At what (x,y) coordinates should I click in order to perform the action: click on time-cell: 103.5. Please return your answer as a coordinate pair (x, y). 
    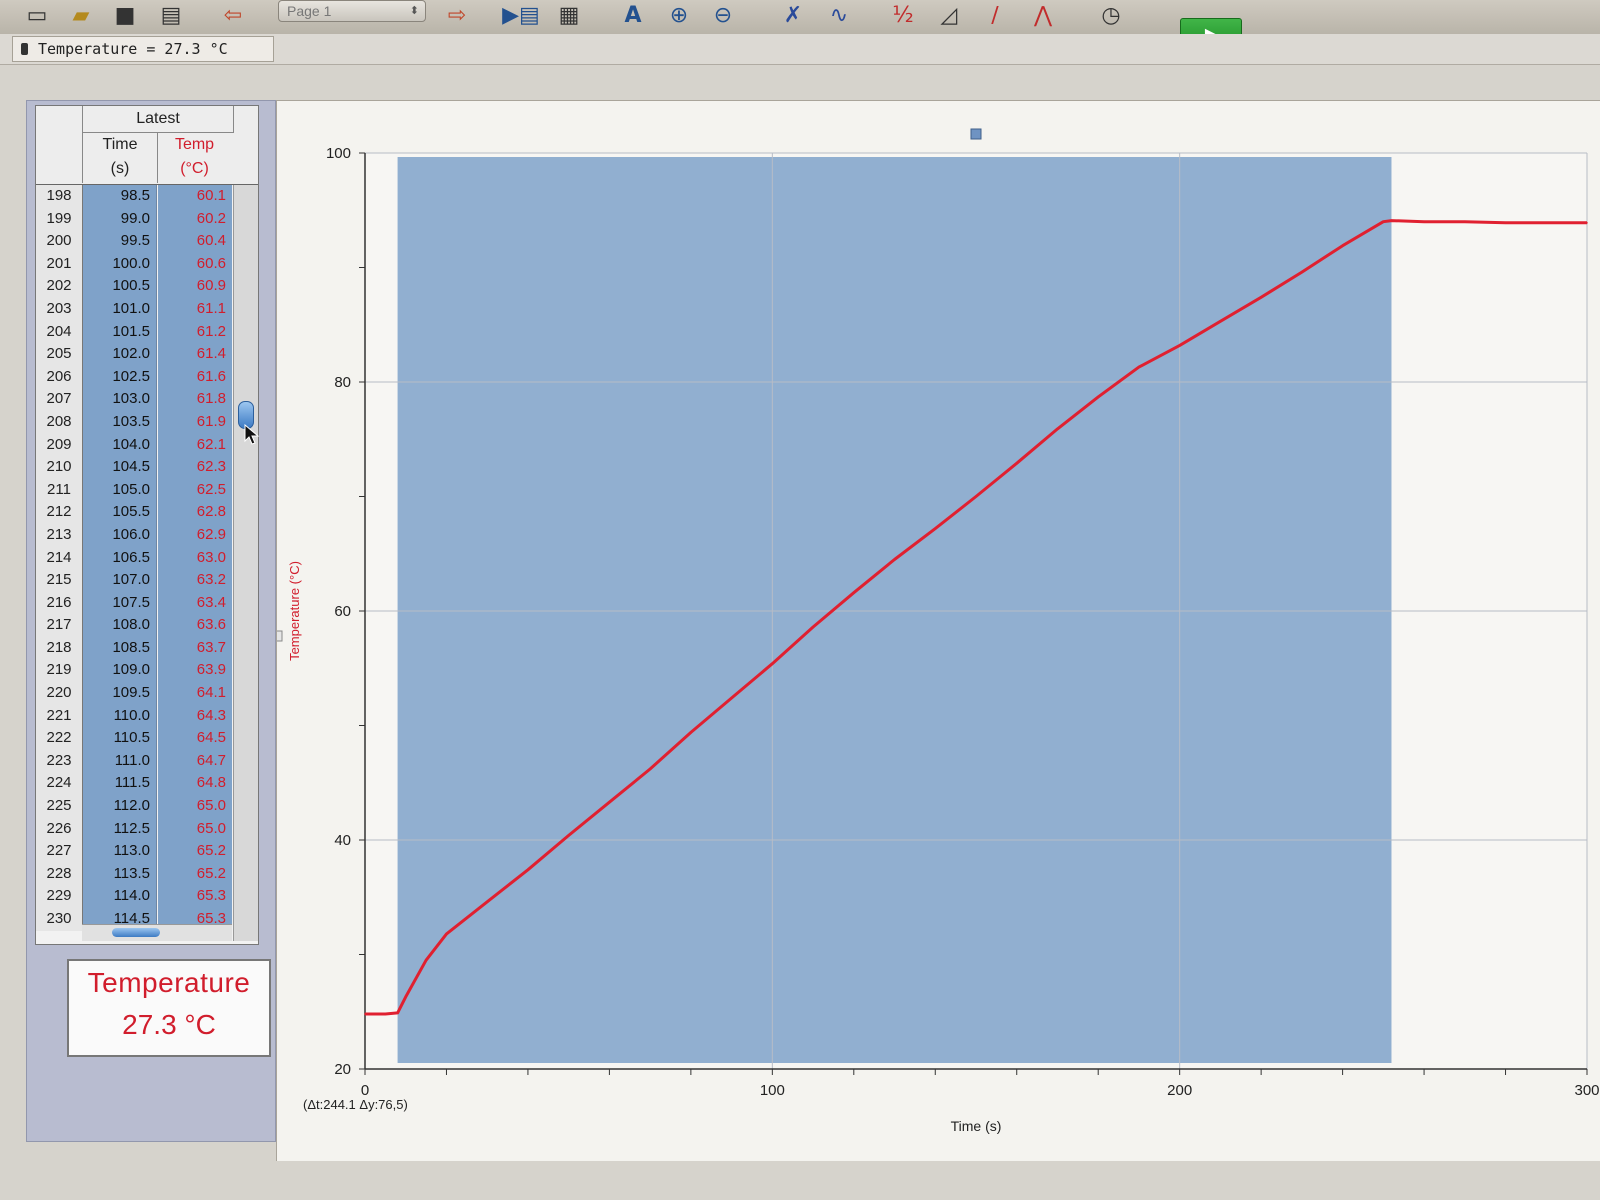
    Looking at the image, I should click on (120, 422).